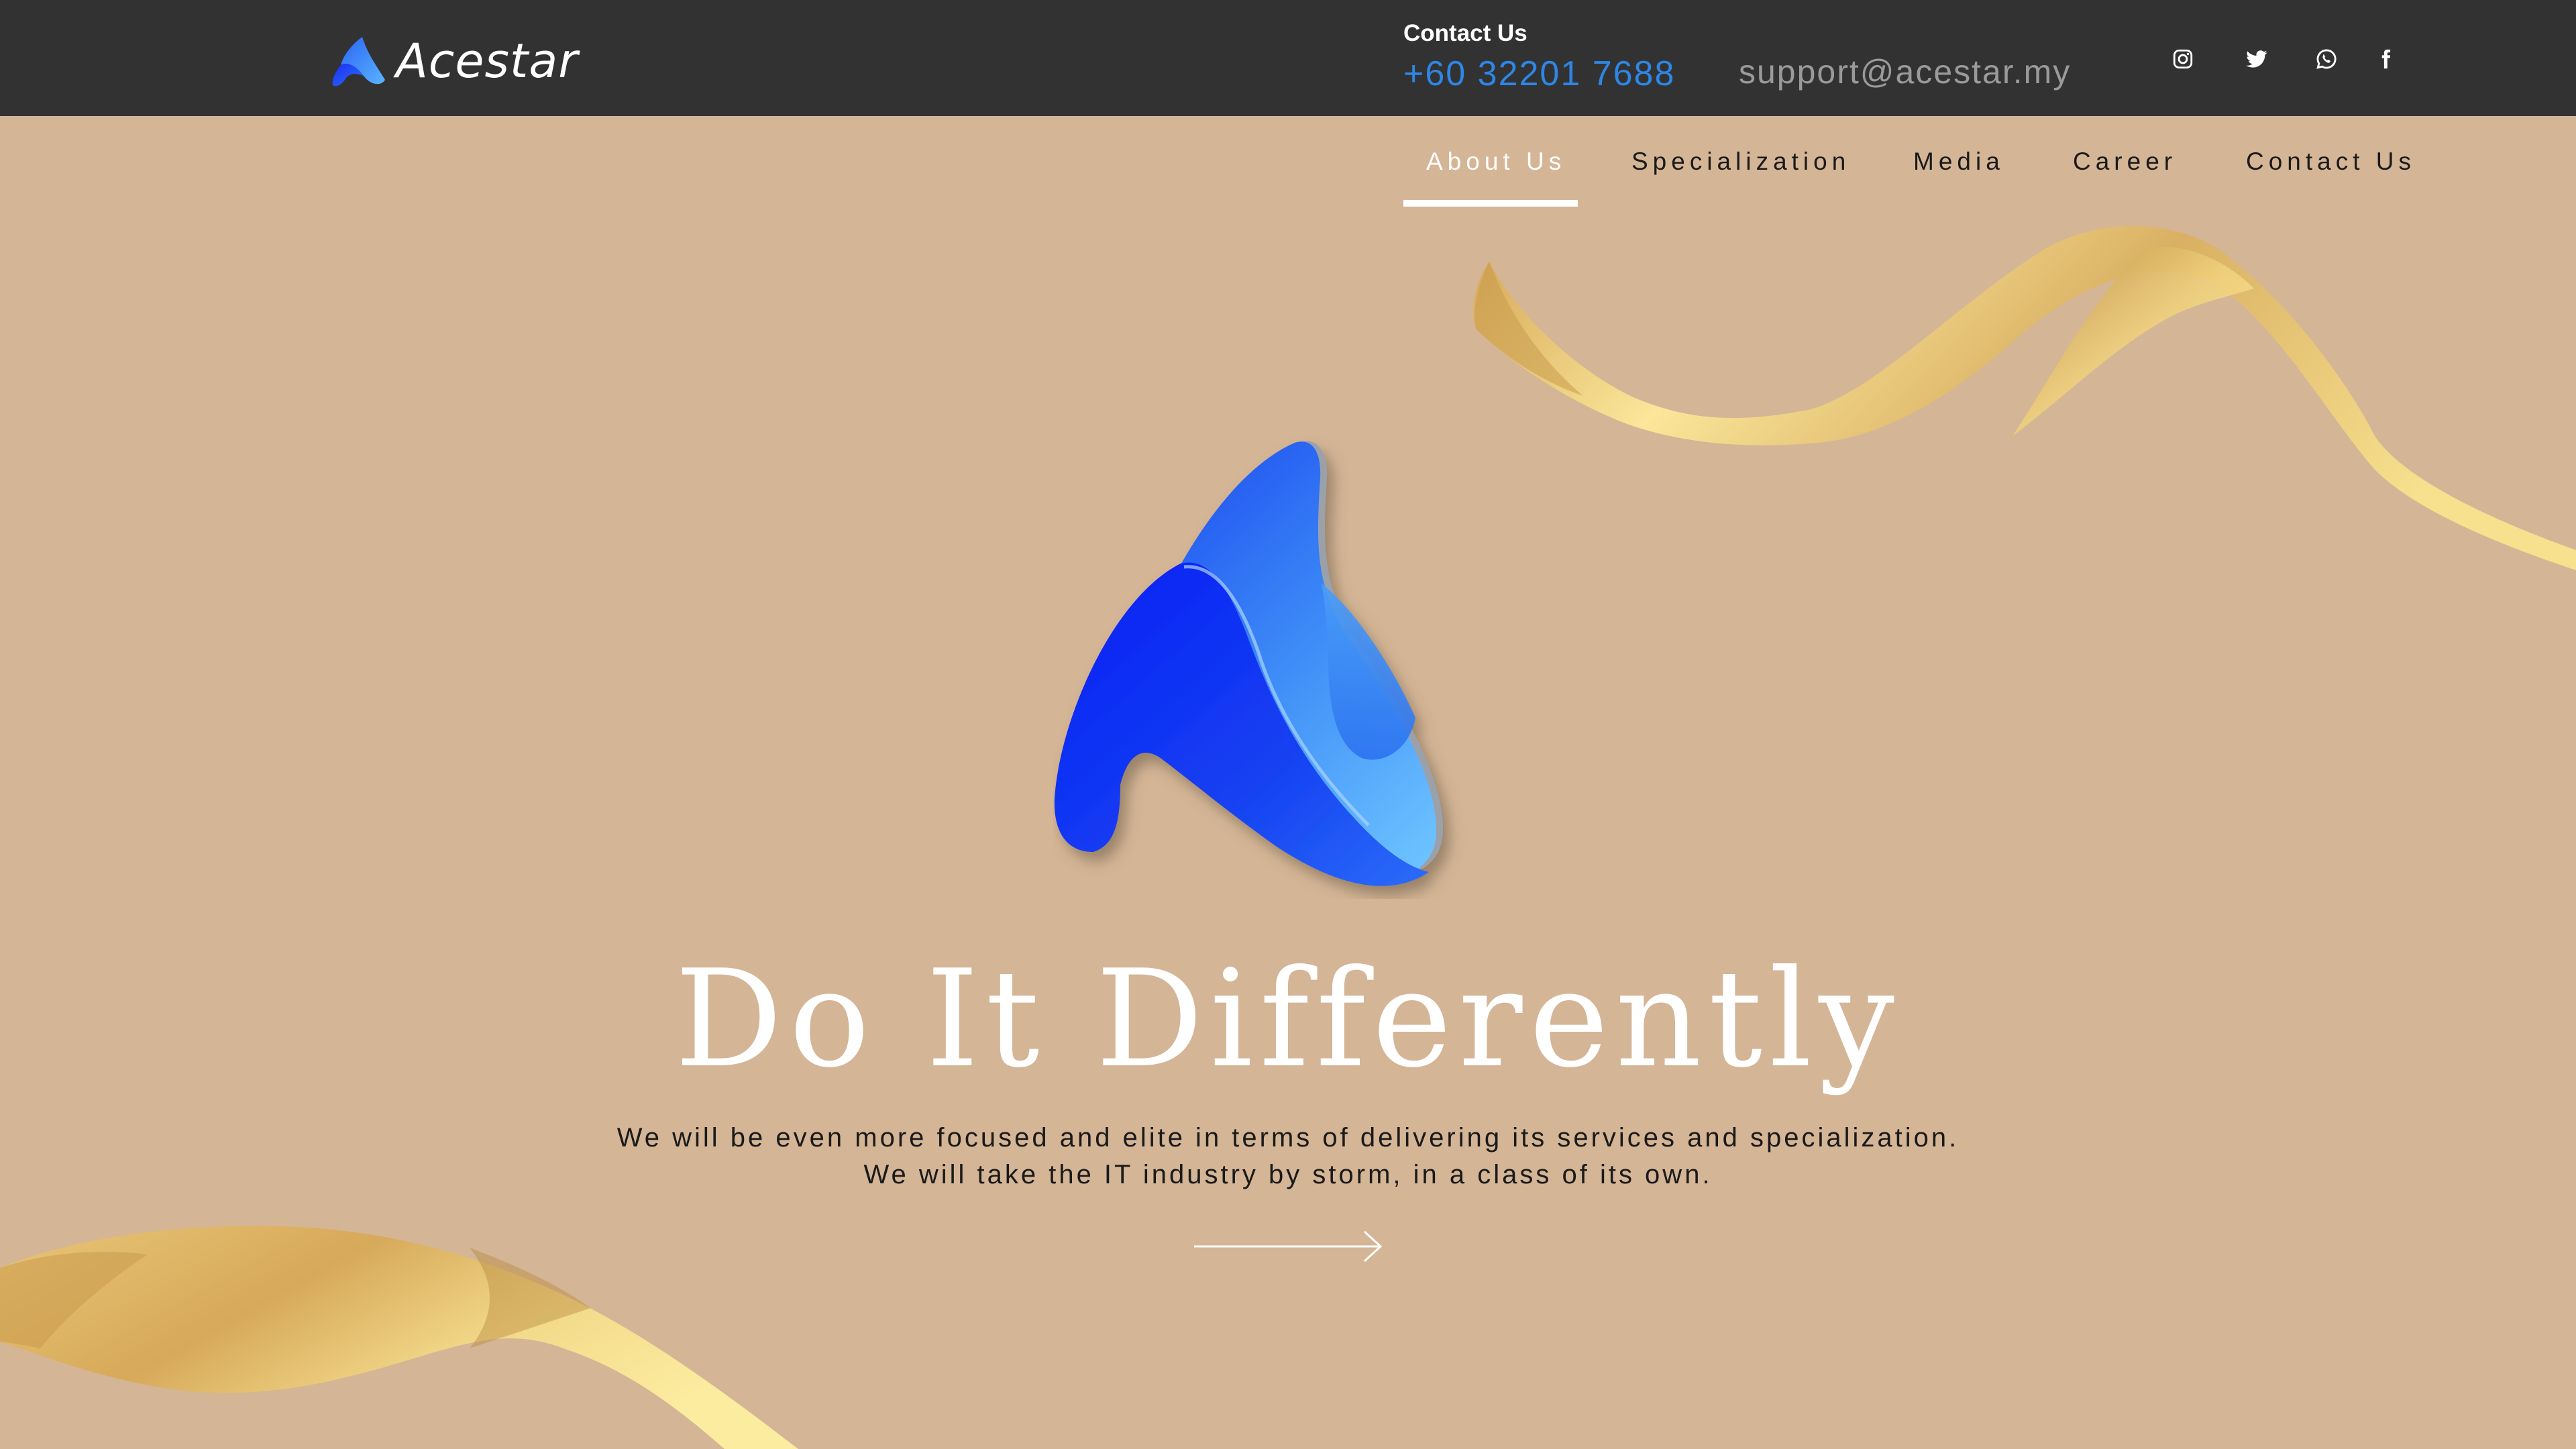  I want to click on nav-active-indicator, so click(1490, 203).